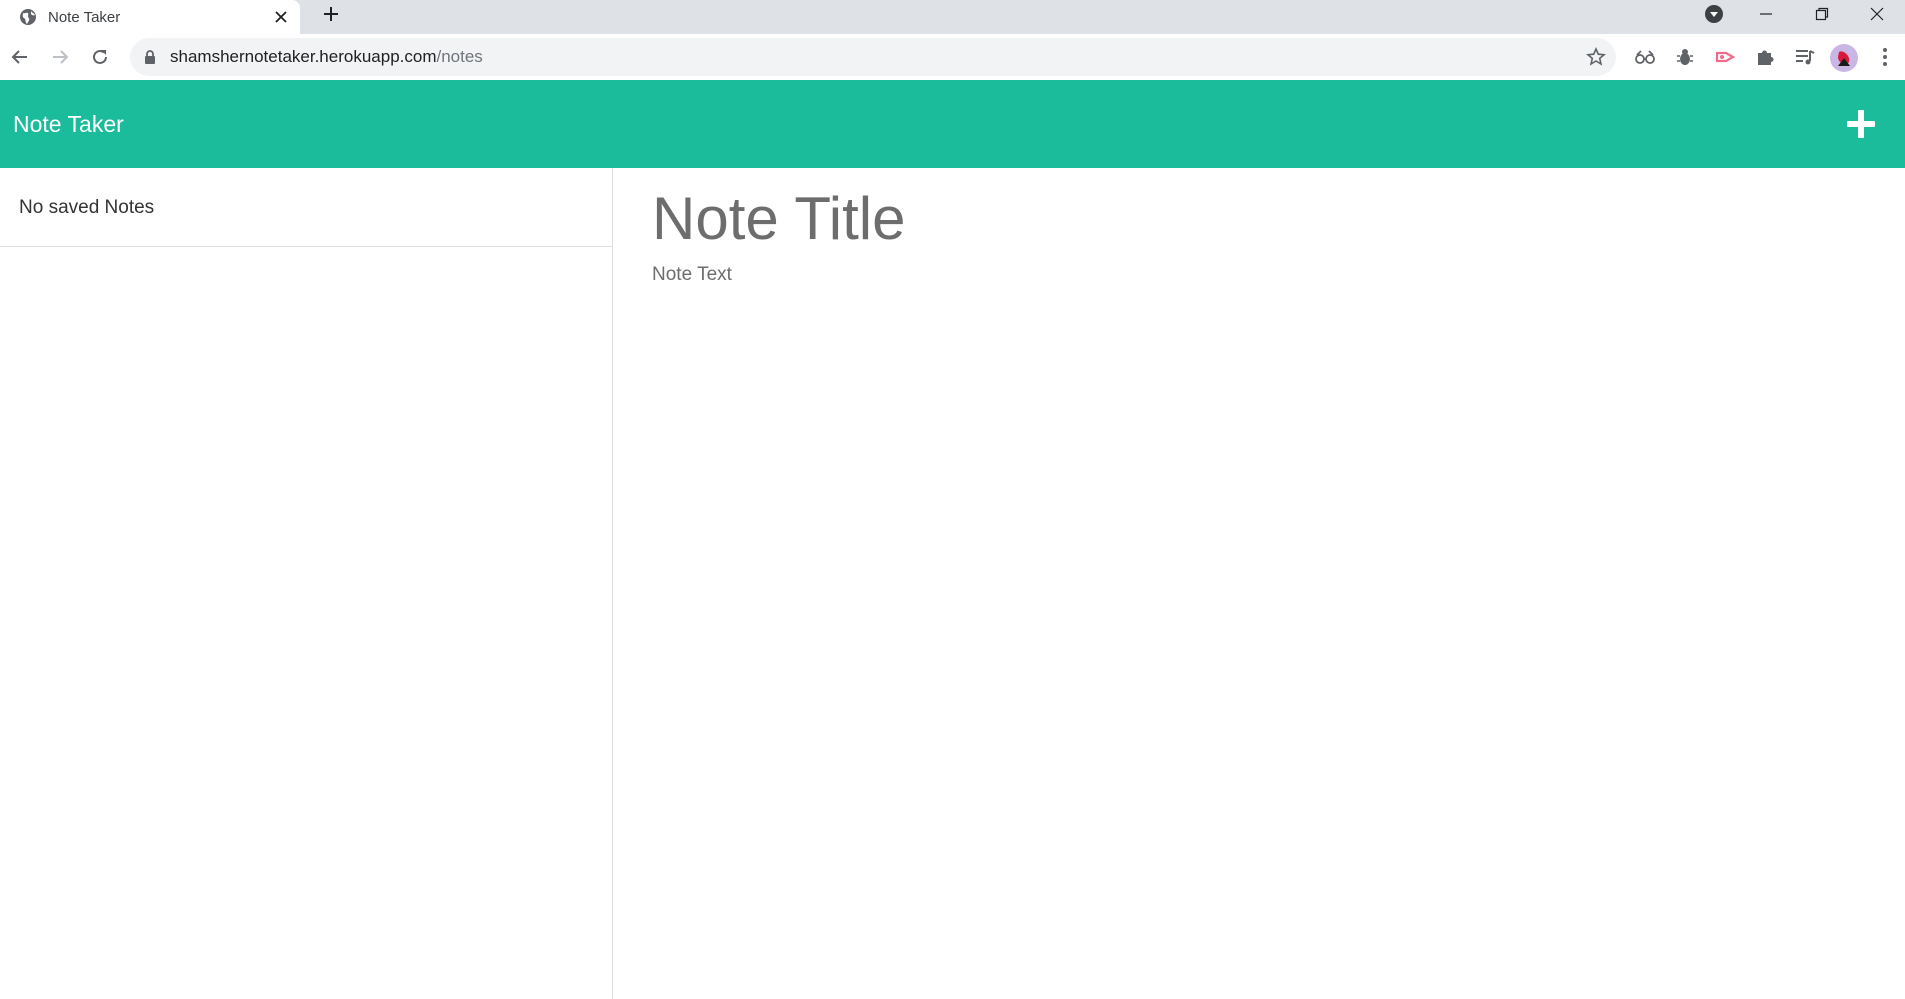 This screenshot has width=1905, height=999. What do you see at coordinates (1645, 57) in the screenshot?
I see `extension-glasses-icon` at bounding box center [1645, 57].